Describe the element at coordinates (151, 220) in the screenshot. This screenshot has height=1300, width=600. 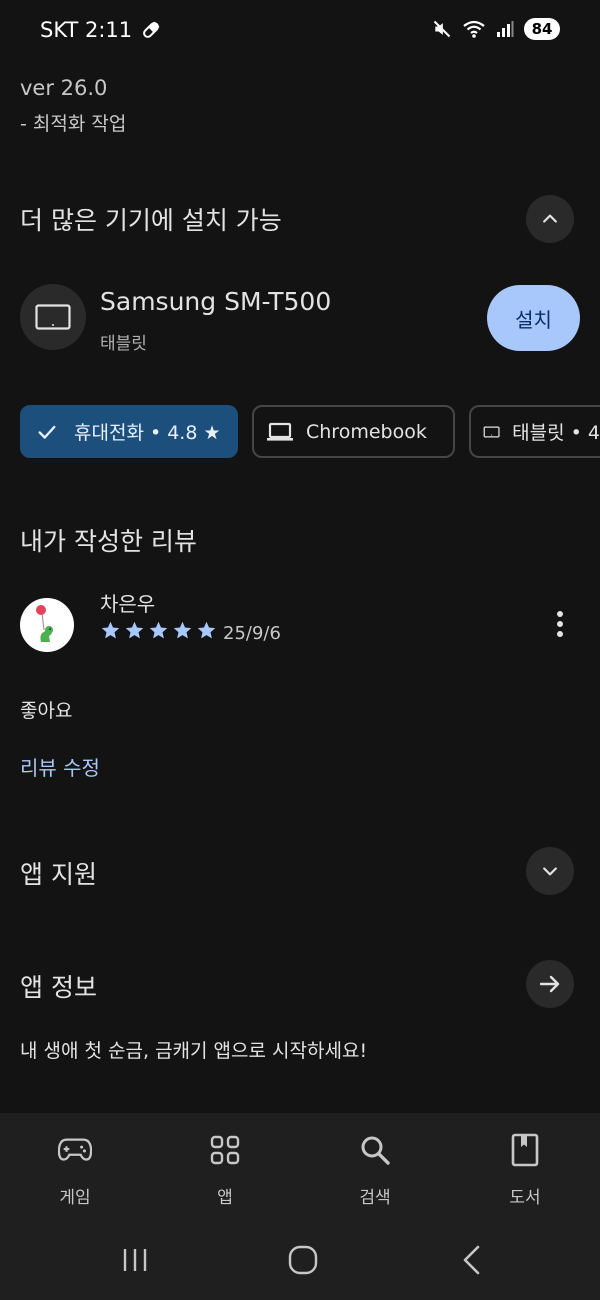
I see `devices-section-title: 더 많은 기기에 설치 가능` at that location.